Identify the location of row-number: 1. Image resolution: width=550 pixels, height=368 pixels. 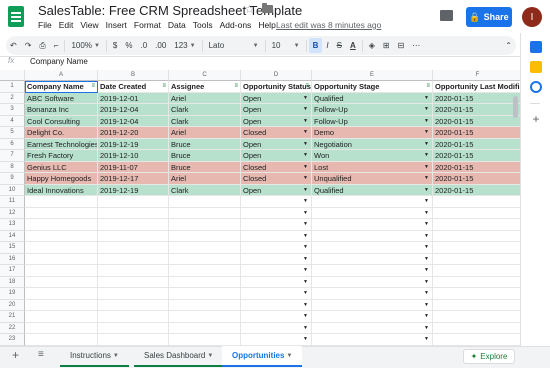
(12, 87).